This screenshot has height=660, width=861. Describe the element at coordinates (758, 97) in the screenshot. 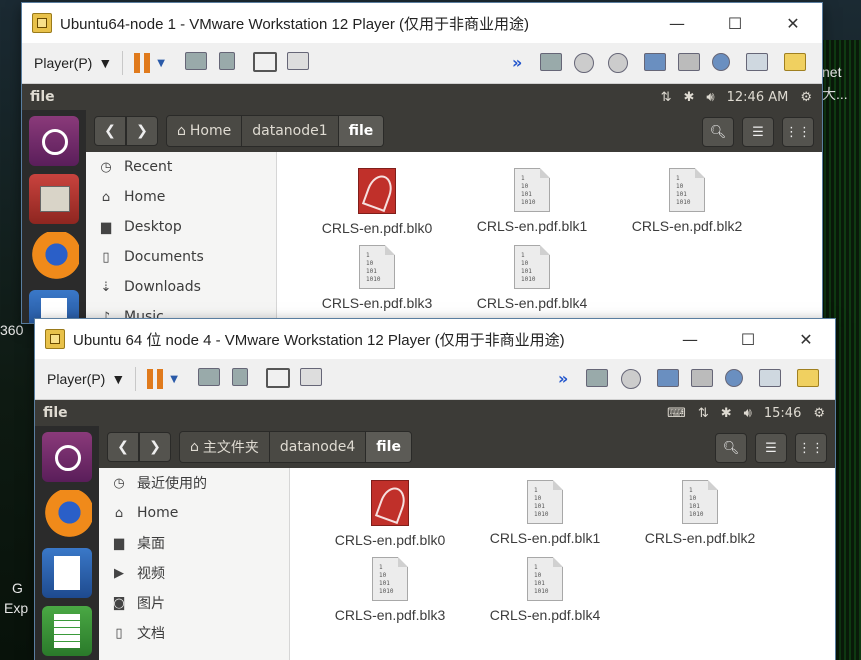

I see `clock-indicator: 12:46 AM` at that location.